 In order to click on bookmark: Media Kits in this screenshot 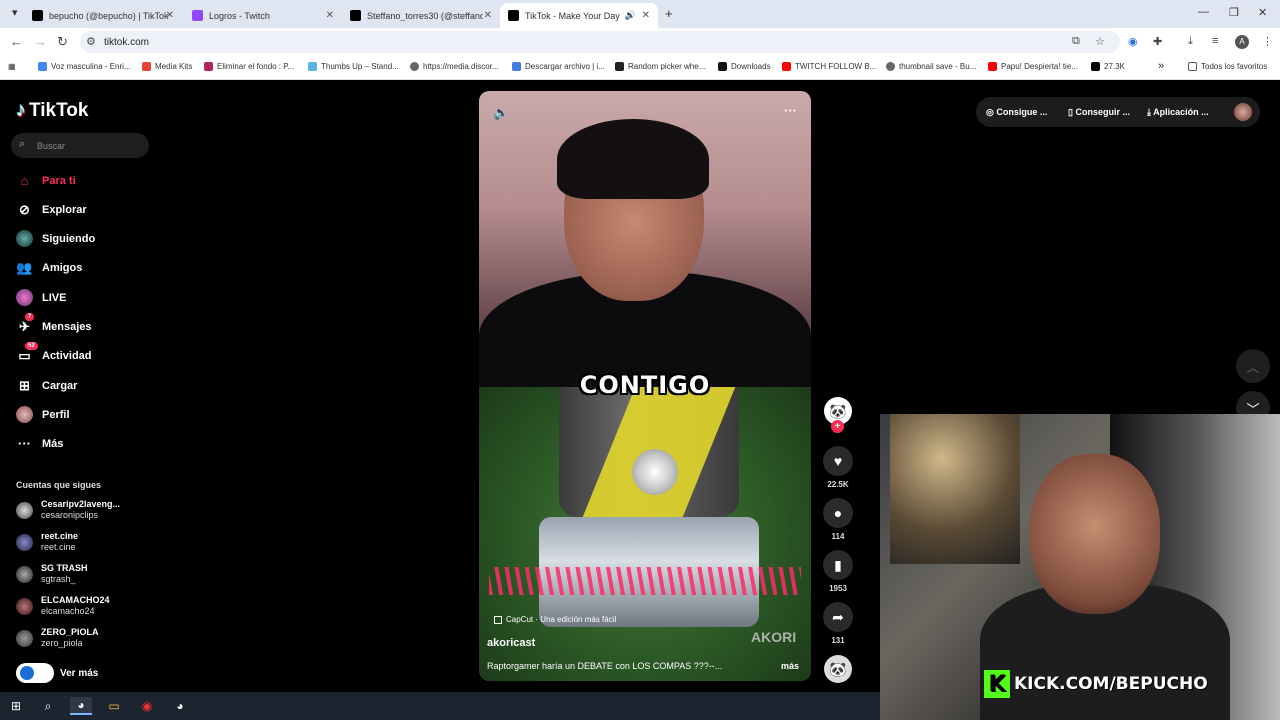, I will do `click(167, 66)`.